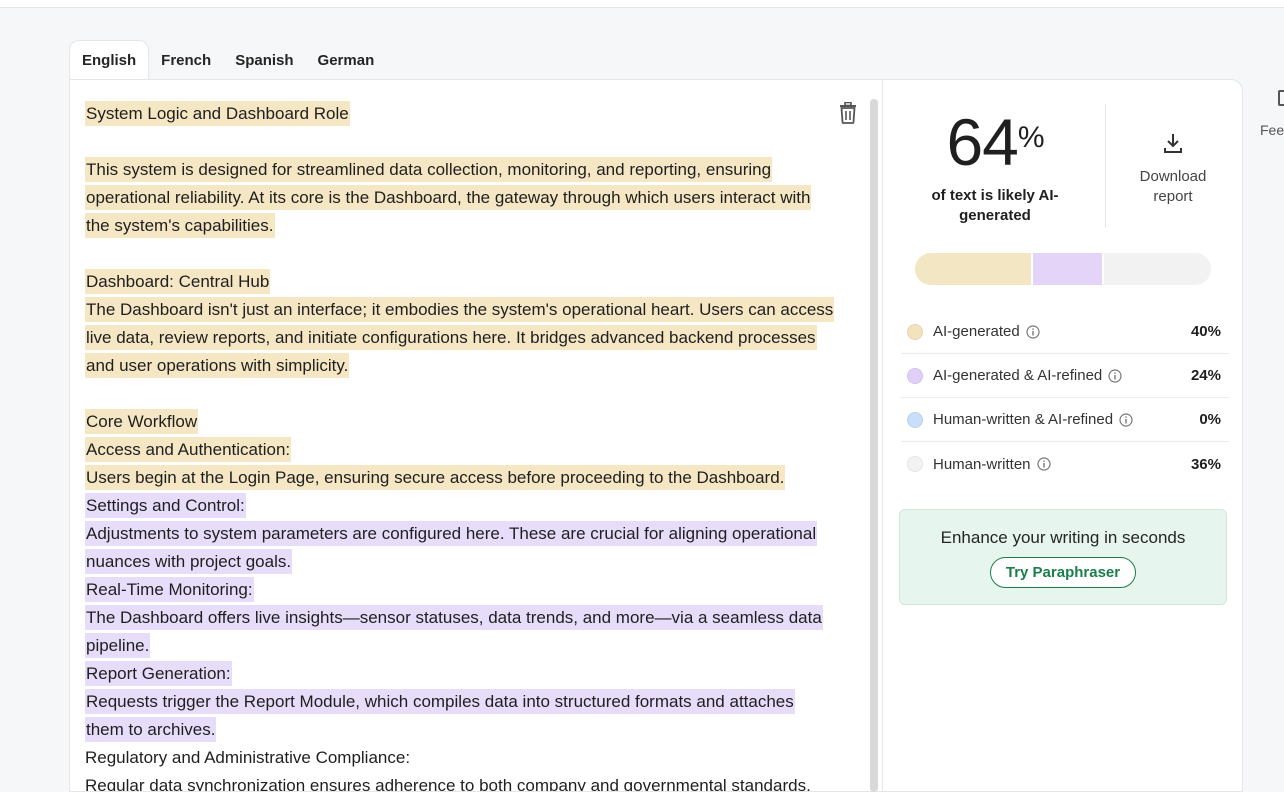 This screenshot has width=1284, height=792. Describe the element at coordinates (217, 113) in the screenshot. I see `editor-line-text: System Logic and Dashboard Role` at that location.